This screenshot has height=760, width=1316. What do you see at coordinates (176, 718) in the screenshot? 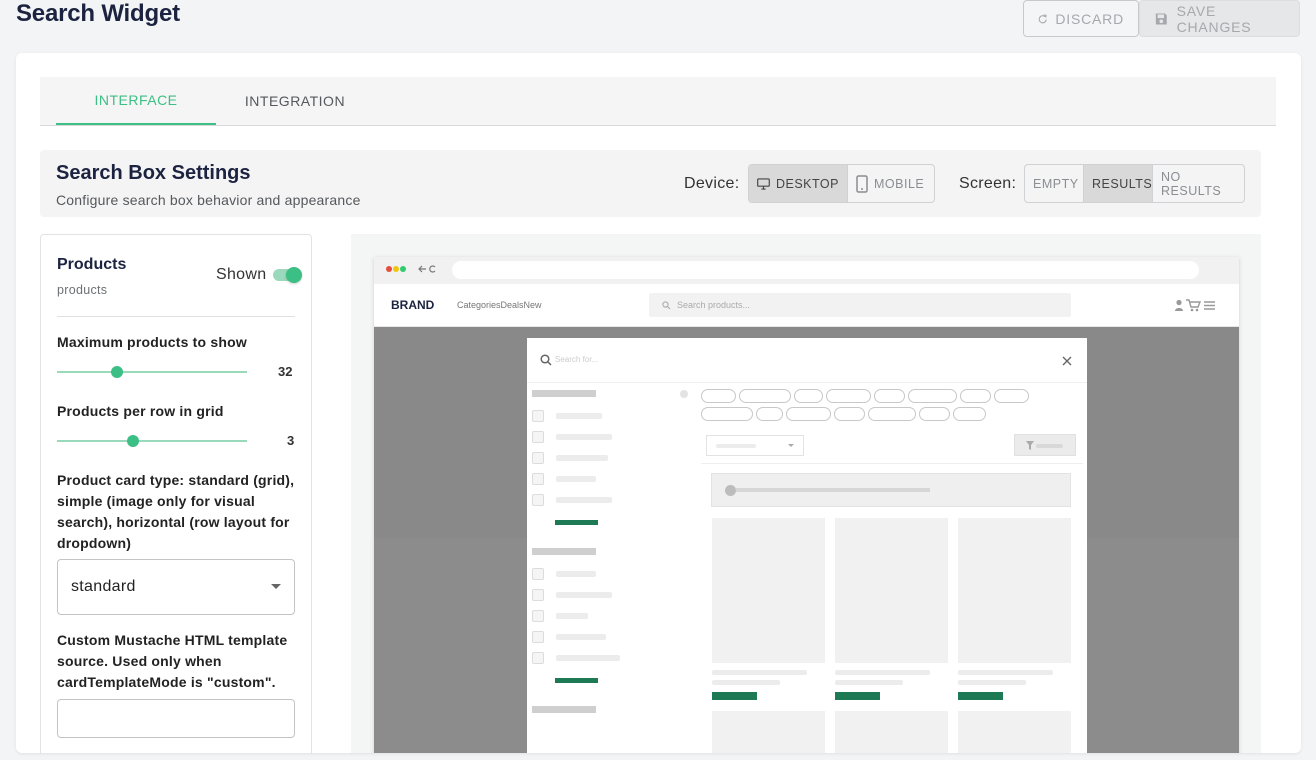
I see `template-input` at bounding box center [176, 718].